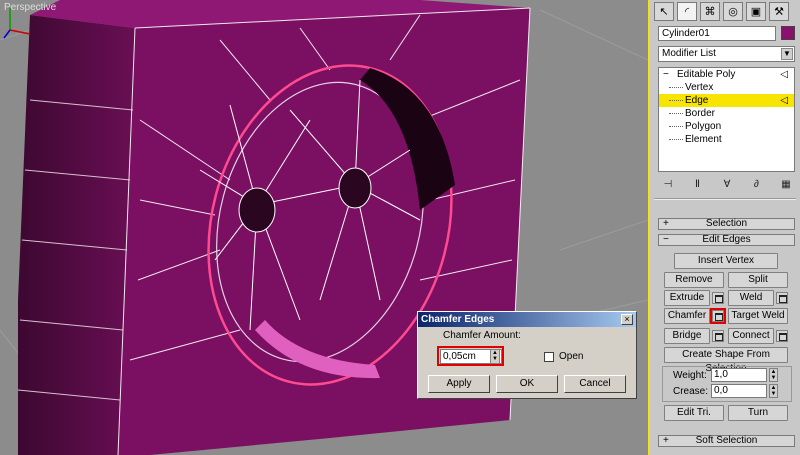 This screenshot has height=455, width=800. I want to click on rollout-title: Selection, so click(726, 223).